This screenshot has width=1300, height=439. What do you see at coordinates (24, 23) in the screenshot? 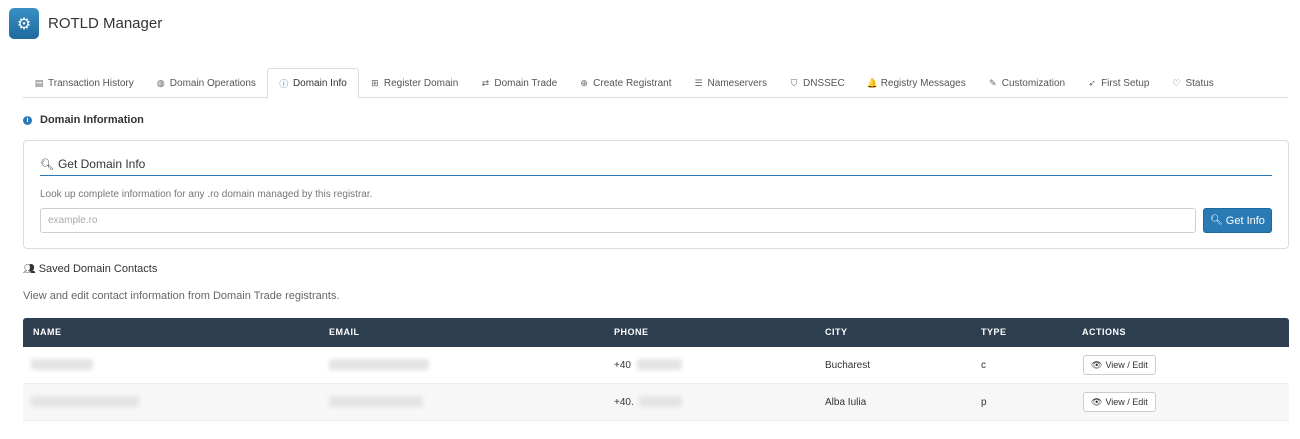
I see `gear-icon: ⚙` at bounding box center [24, 23].